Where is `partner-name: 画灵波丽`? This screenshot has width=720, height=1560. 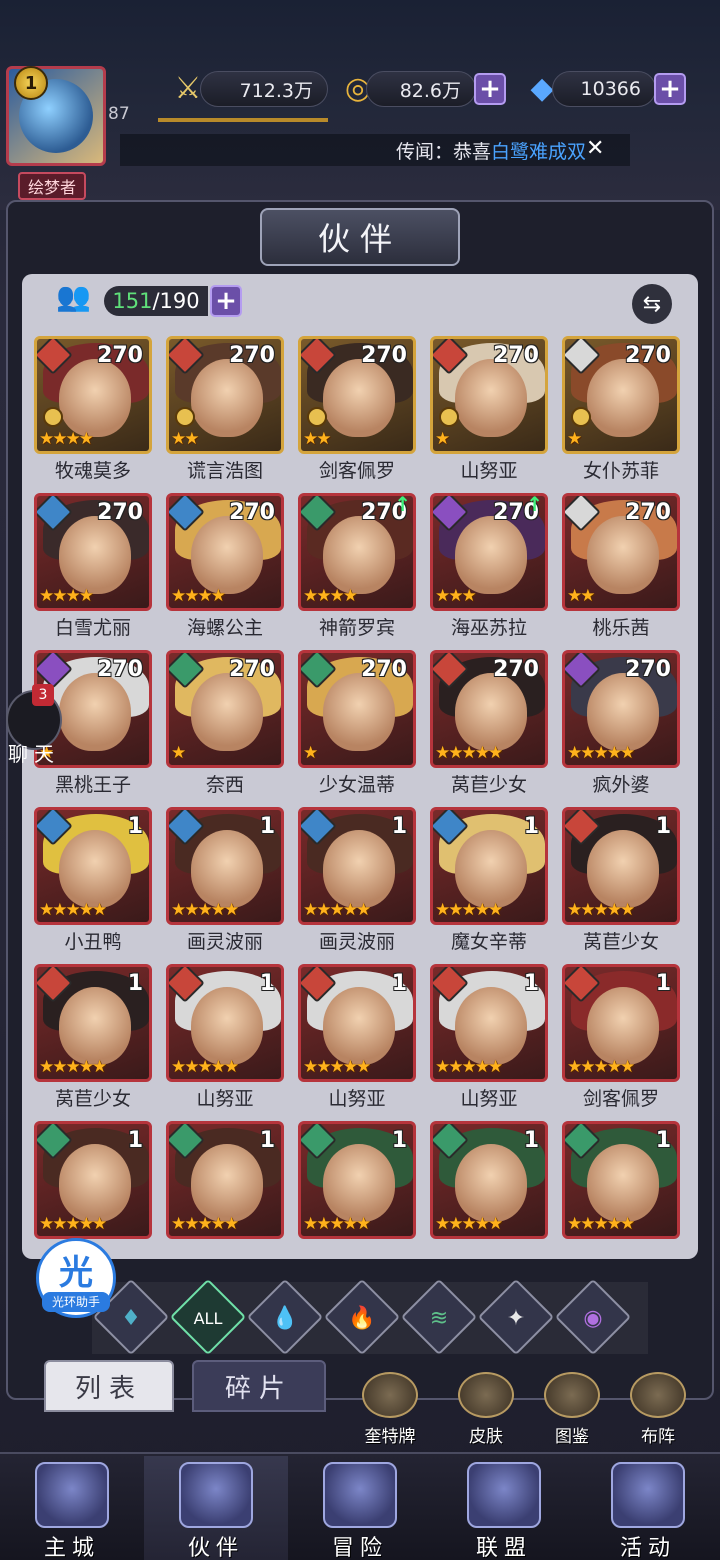
partner-name: 画灵波丽 is located at coordinates (356, 942).